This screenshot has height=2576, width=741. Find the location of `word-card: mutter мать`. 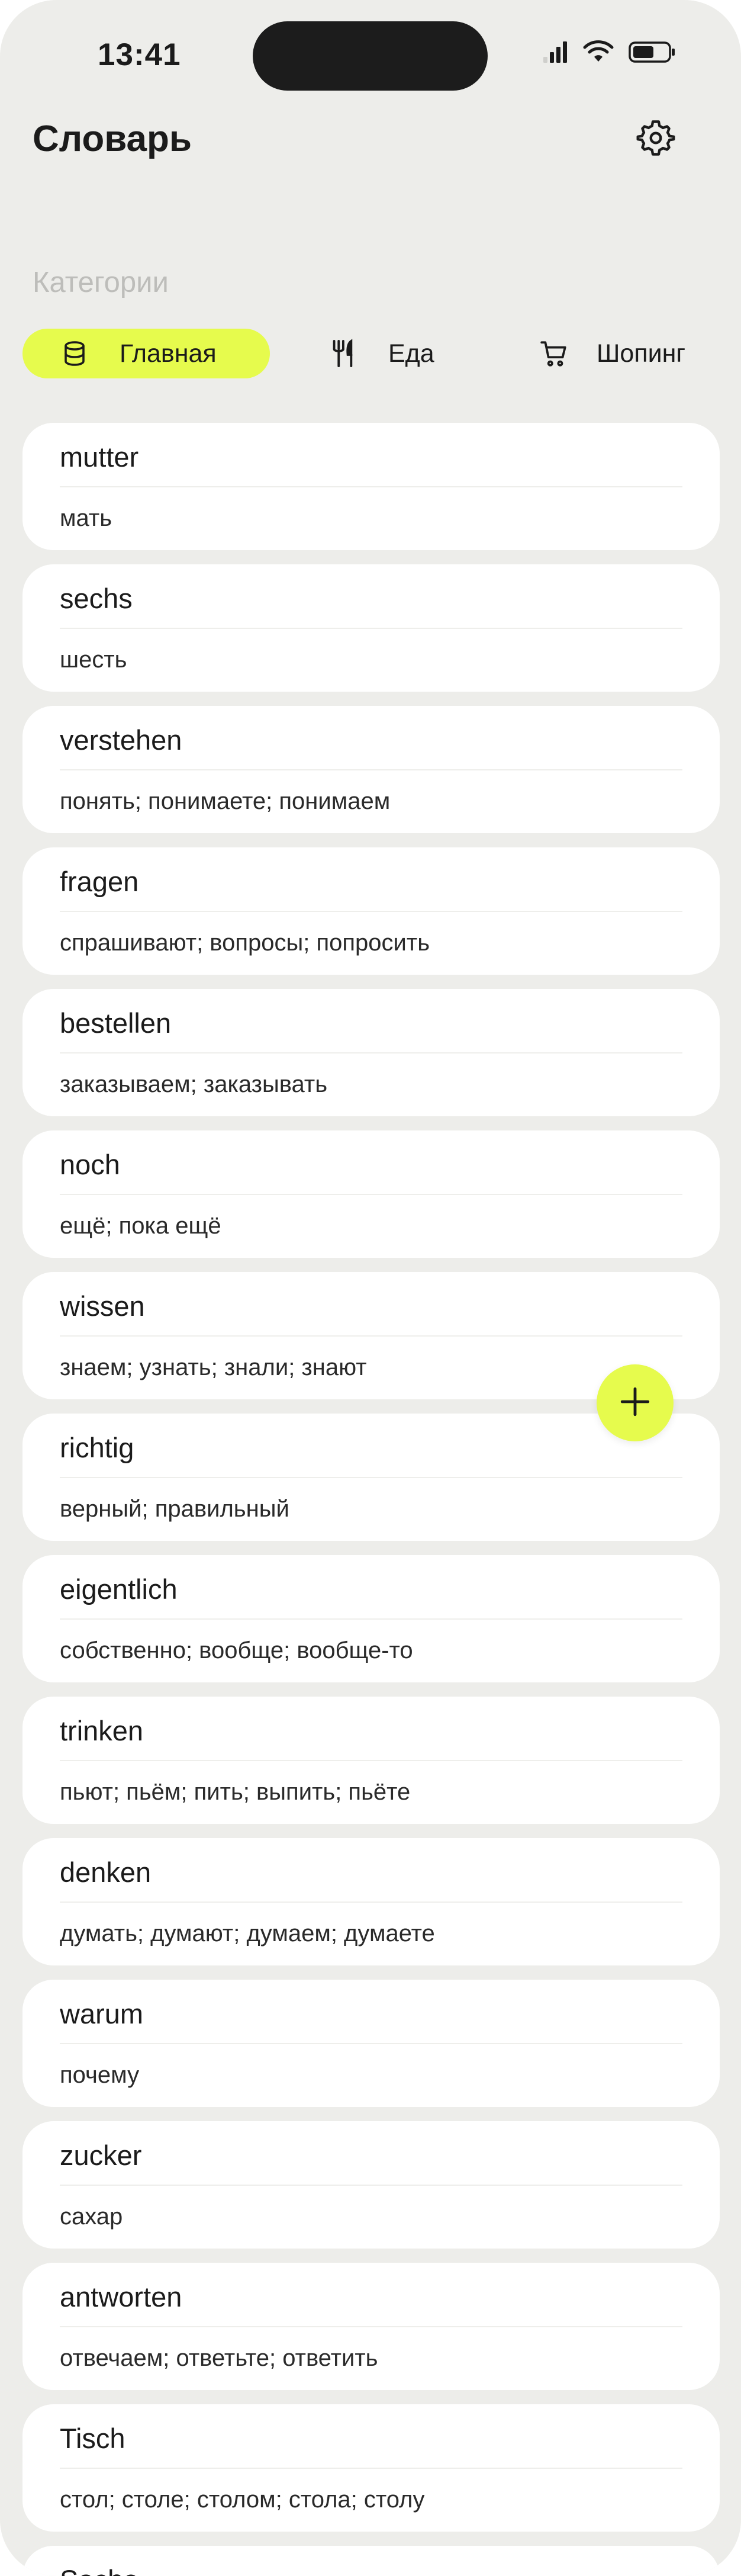

word-card: mutter мать is located at coordinates (371, 487).